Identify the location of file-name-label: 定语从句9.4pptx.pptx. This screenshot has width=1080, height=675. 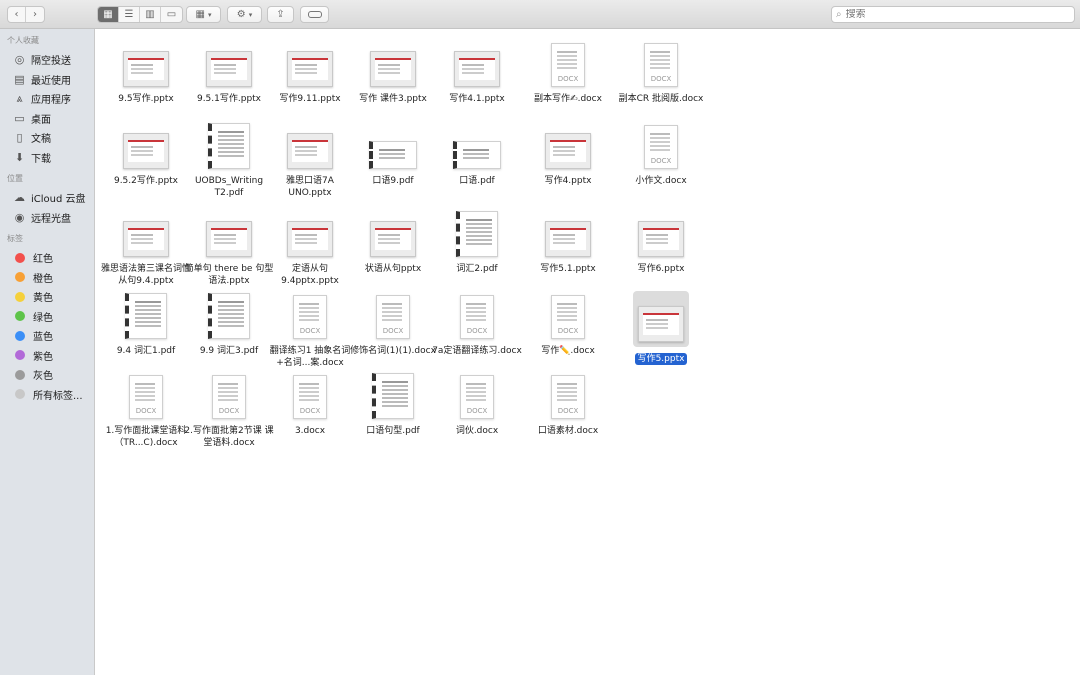
(310, 275).